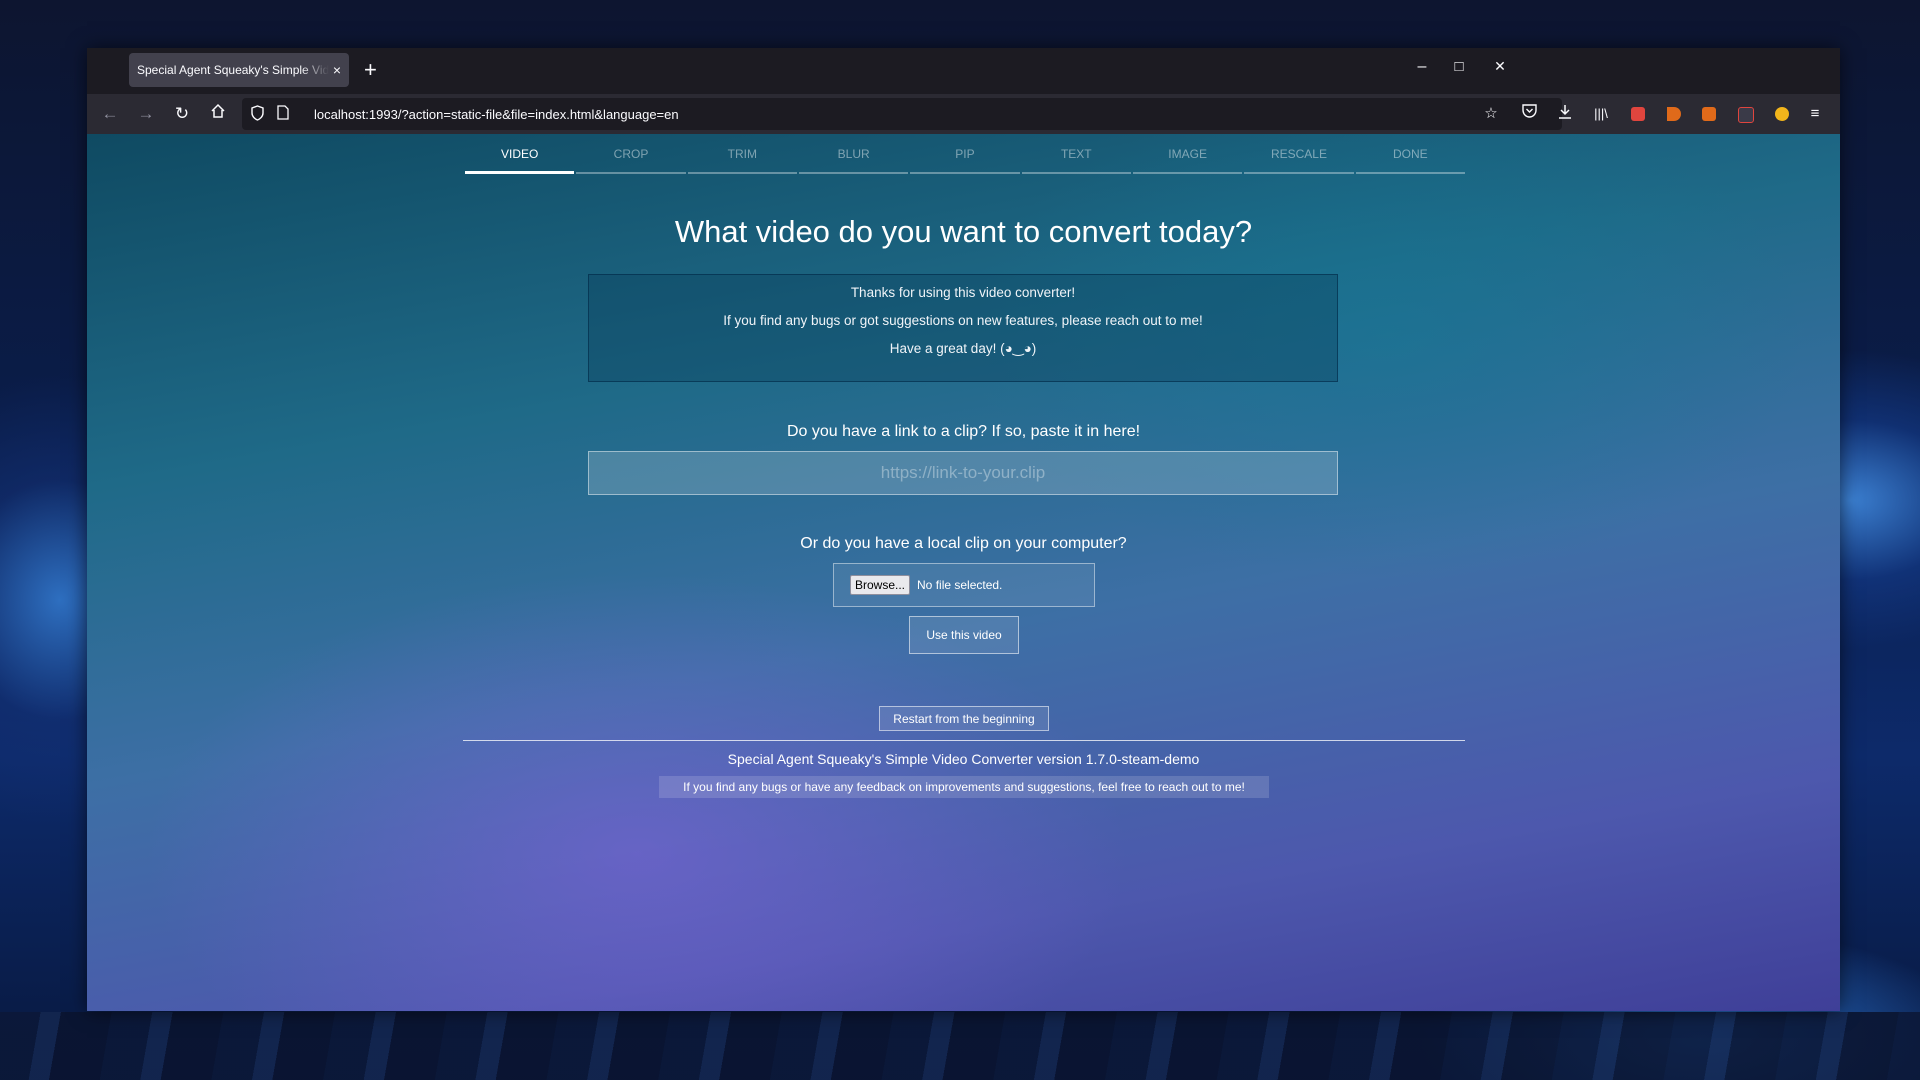  I want to click on tab-image: IMAGE, so click(1187, 158).